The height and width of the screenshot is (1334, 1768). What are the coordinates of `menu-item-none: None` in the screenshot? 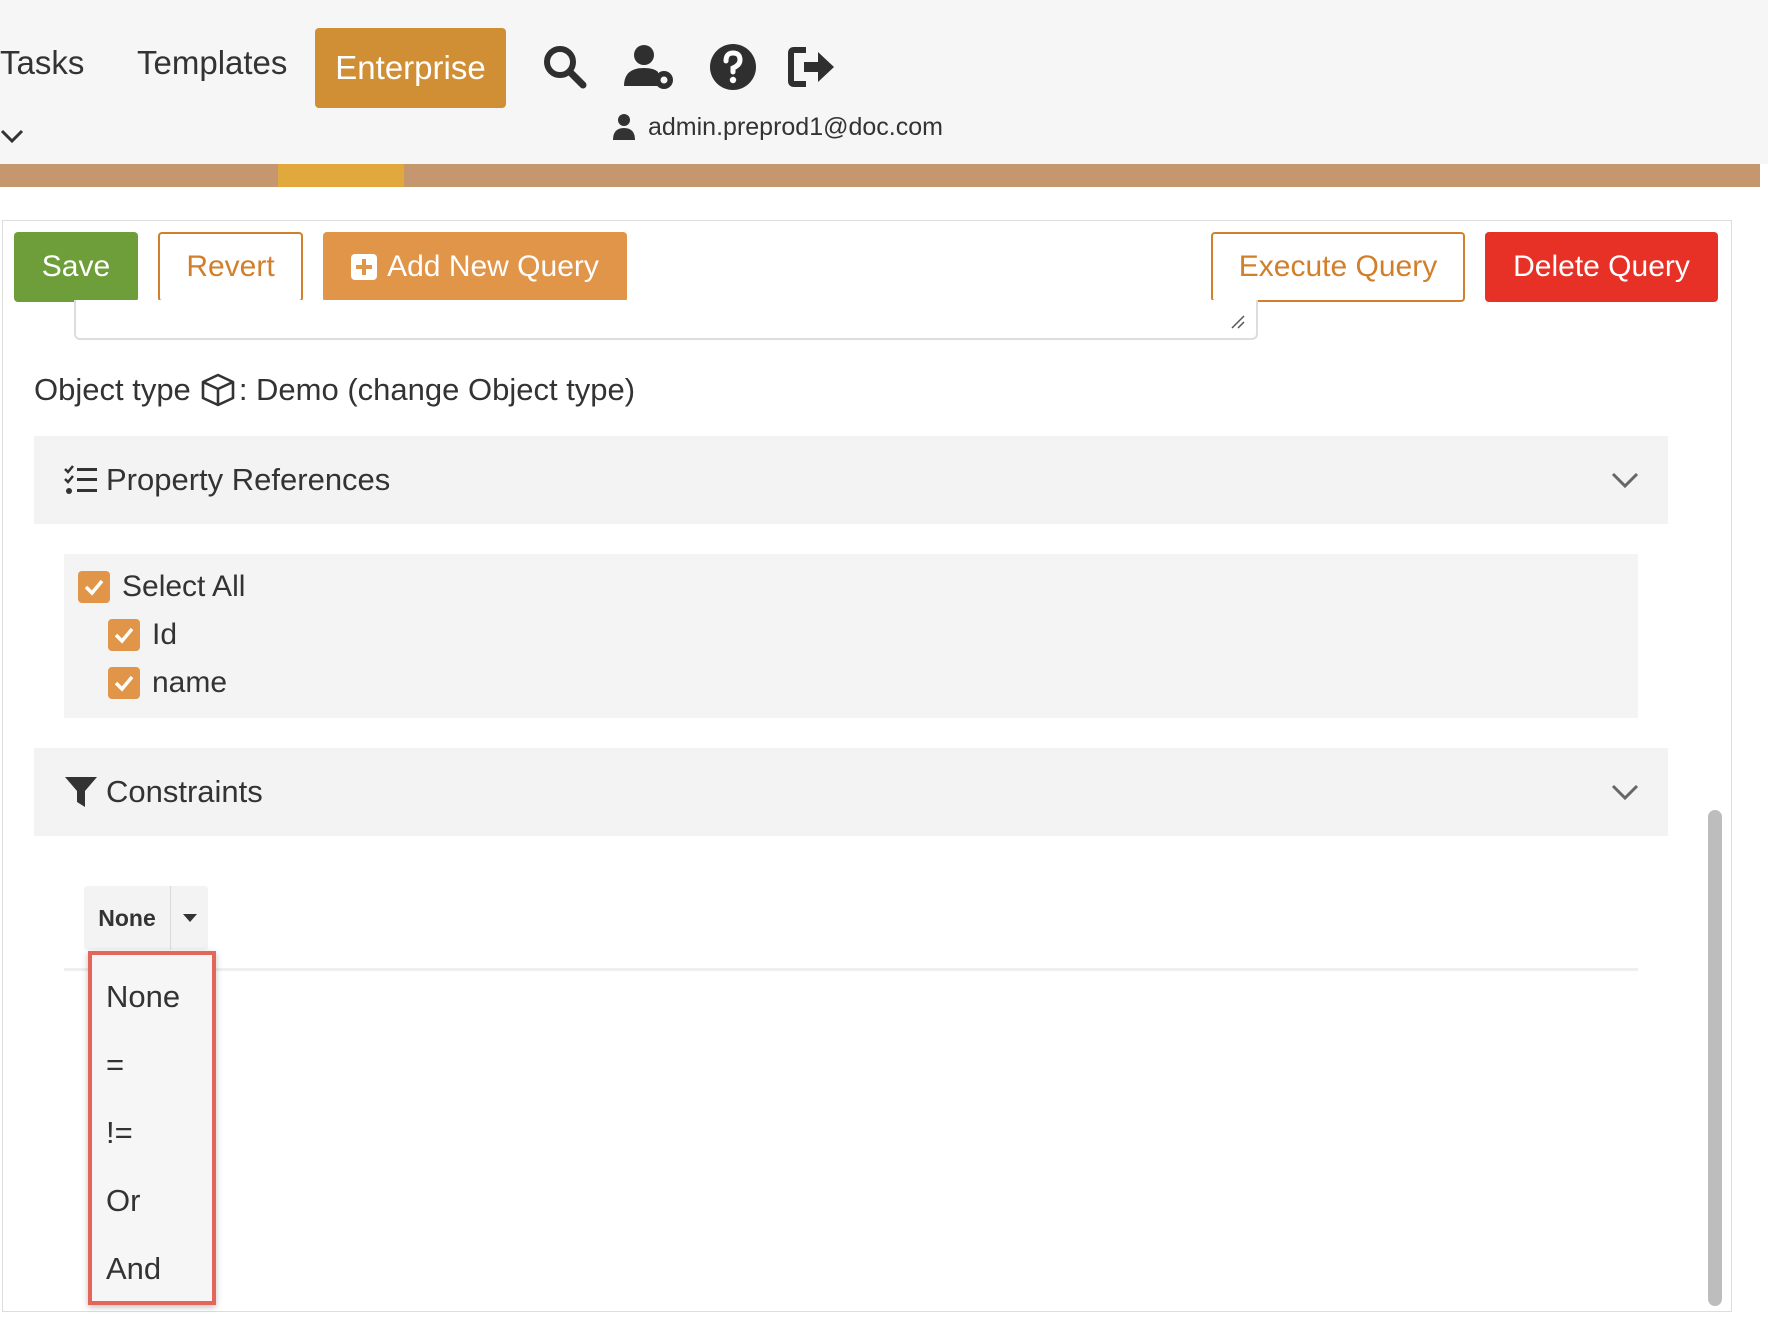 It's located at (143, 997).